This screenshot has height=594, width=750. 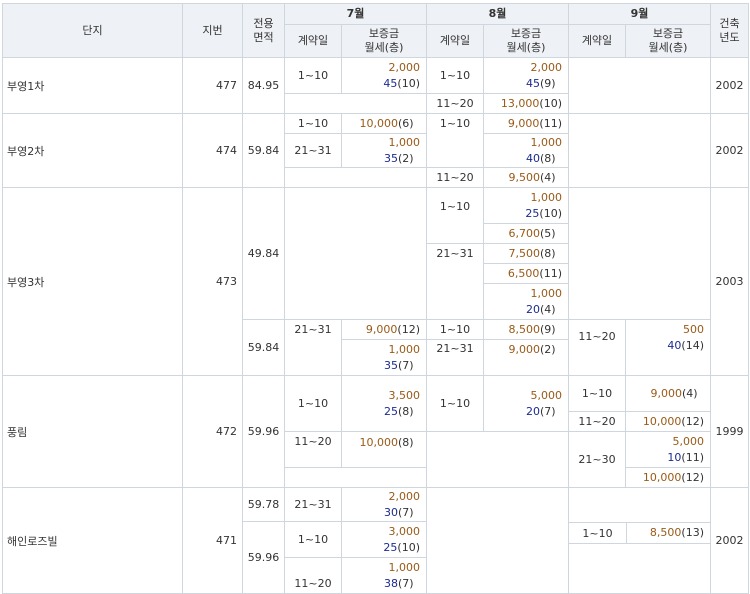 I want to click on lot-number: 477, so click(x=212, y=85).